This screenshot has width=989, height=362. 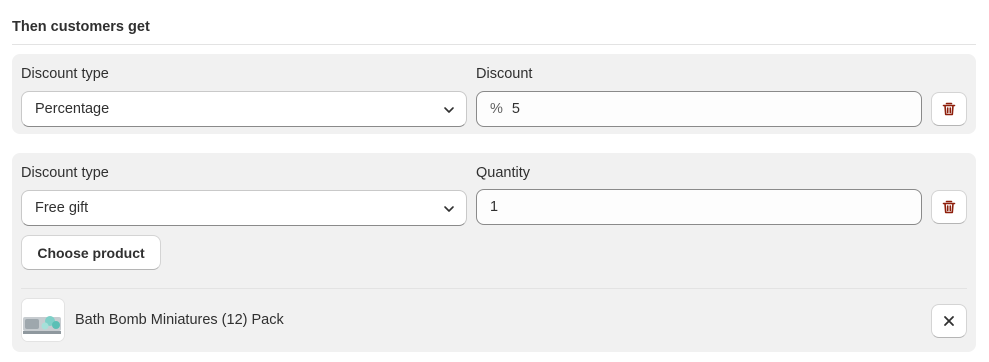 I want to click on product-thumbnail, so click(x=43, y=320).